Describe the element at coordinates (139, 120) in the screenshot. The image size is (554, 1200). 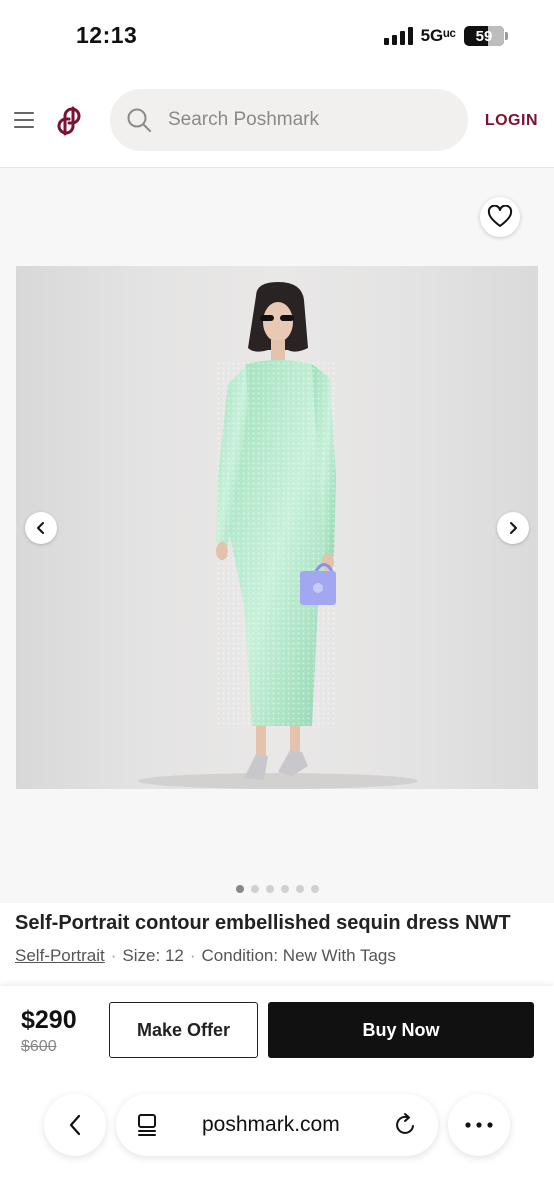
I see `search-icon` at that location.